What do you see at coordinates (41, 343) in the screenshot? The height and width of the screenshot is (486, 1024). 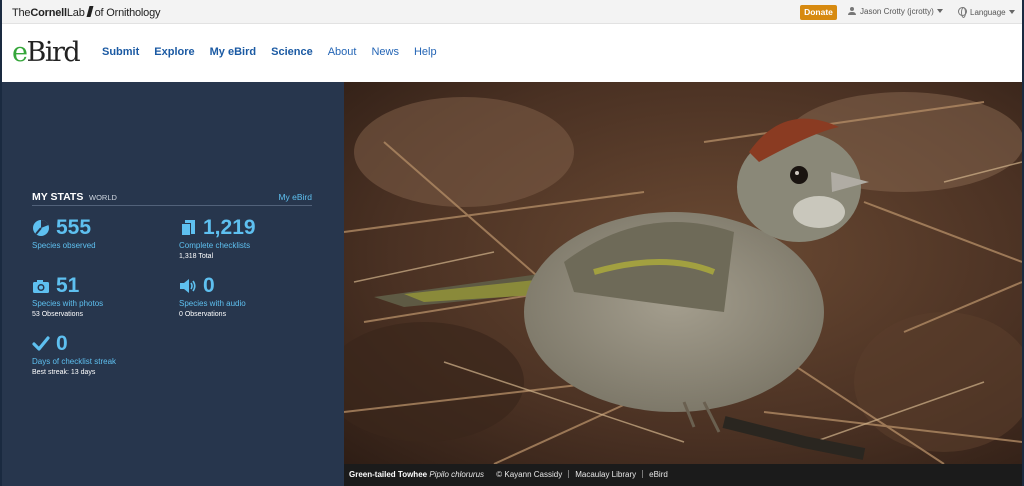 I see `check-icon` at bounding box center [41, 343].